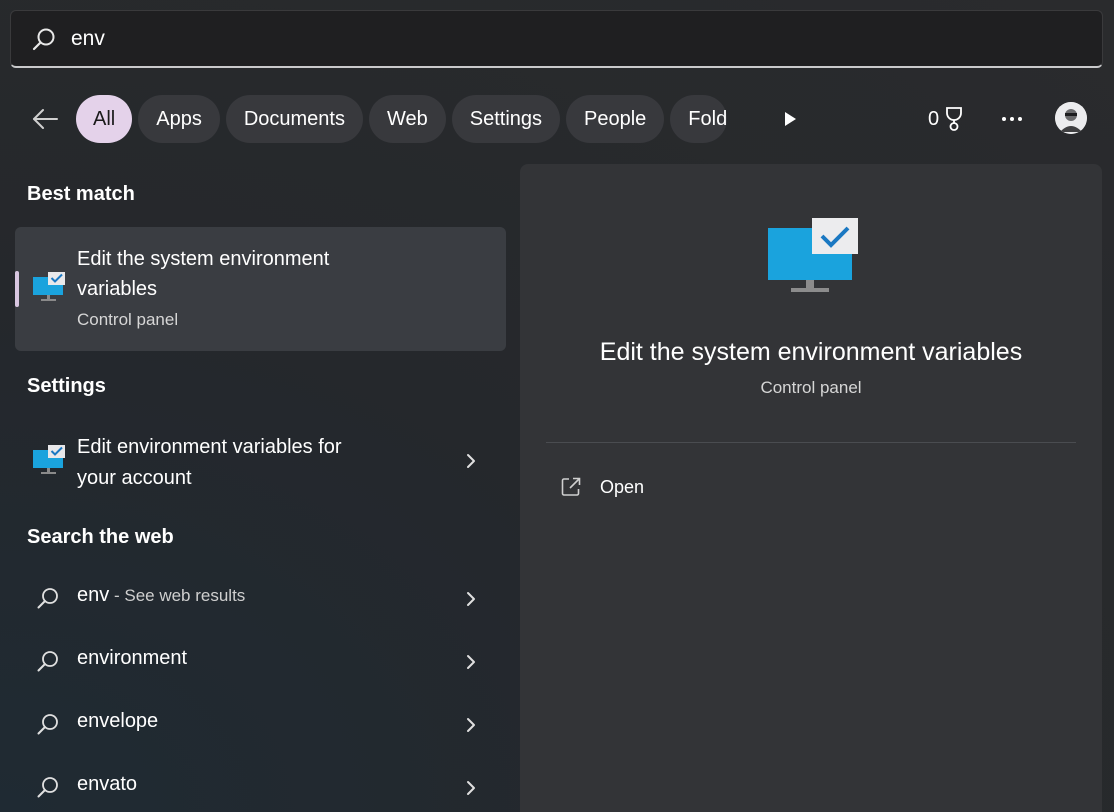  I want to click on web-result-environment: environment, so click(260, 662).